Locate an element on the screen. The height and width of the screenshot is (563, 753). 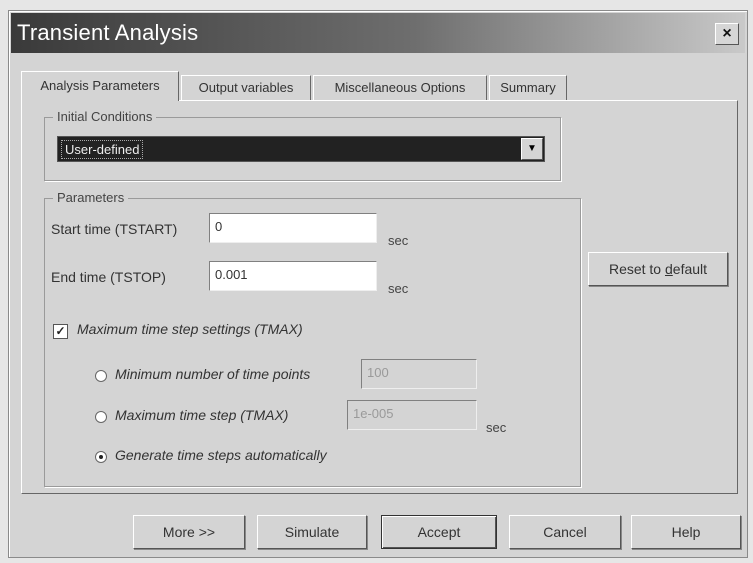
end-time-label: End time (TSTOP) is located at coordinates (108, 277).